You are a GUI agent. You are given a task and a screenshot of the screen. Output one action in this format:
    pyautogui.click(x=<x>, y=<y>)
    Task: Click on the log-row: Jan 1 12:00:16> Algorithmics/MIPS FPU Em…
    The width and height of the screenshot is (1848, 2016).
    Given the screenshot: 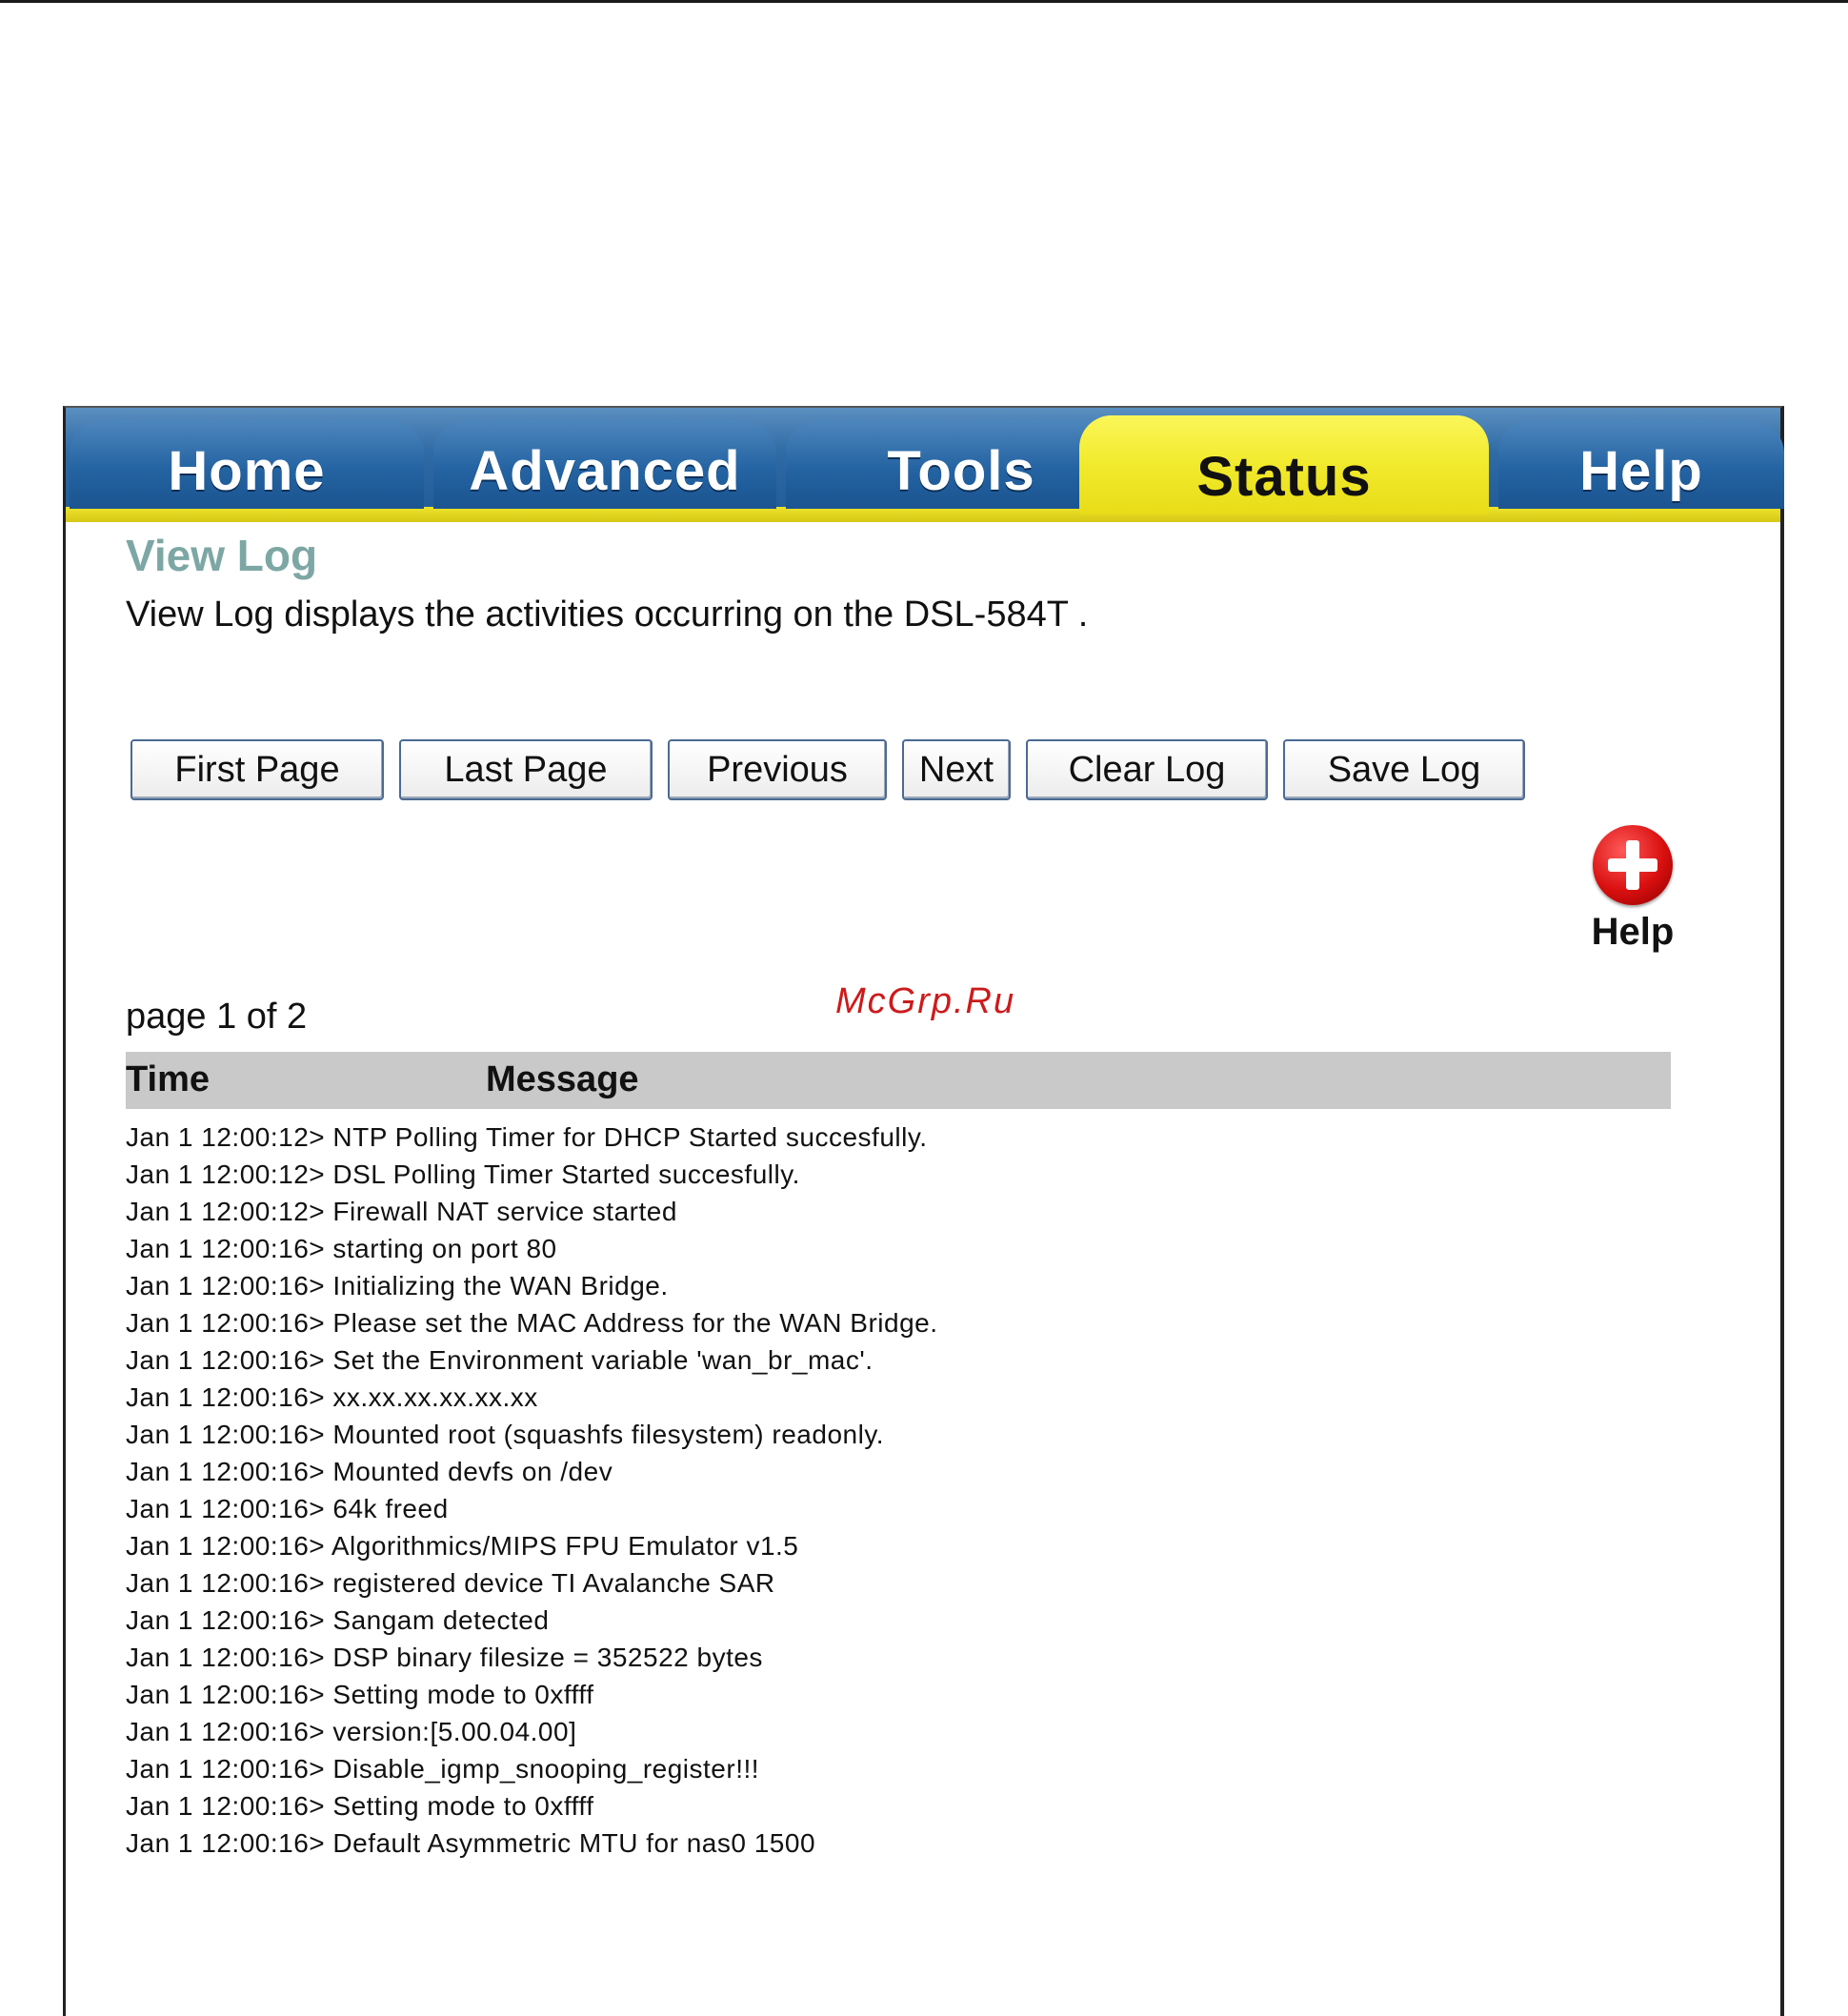 What is the action you would take?
    pyautogui.click(x=462, y=1546)
    